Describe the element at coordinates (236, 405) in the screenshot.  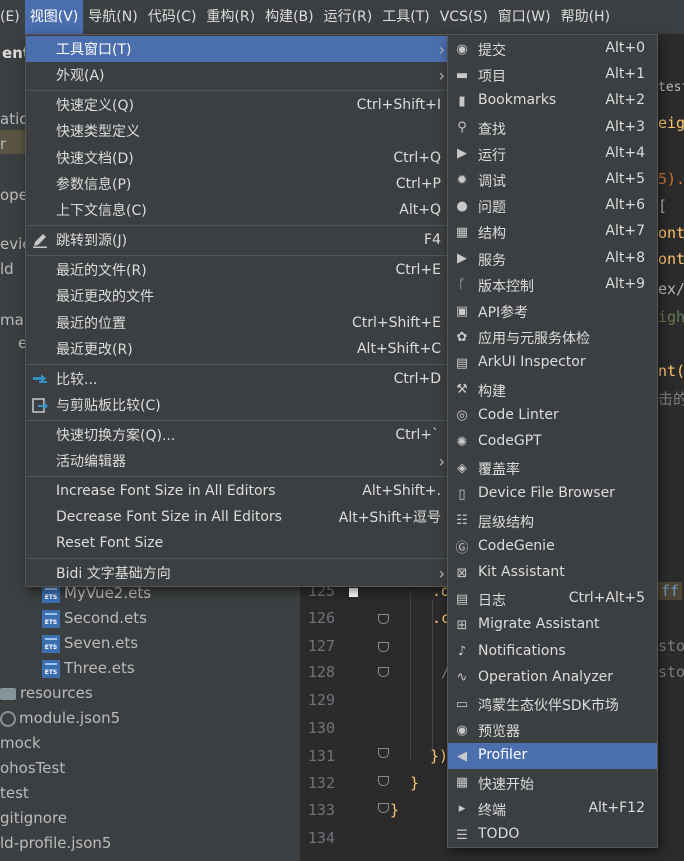
I see `menu-item-compare-clipboard: 与剪贴板比较(C)` at that location.